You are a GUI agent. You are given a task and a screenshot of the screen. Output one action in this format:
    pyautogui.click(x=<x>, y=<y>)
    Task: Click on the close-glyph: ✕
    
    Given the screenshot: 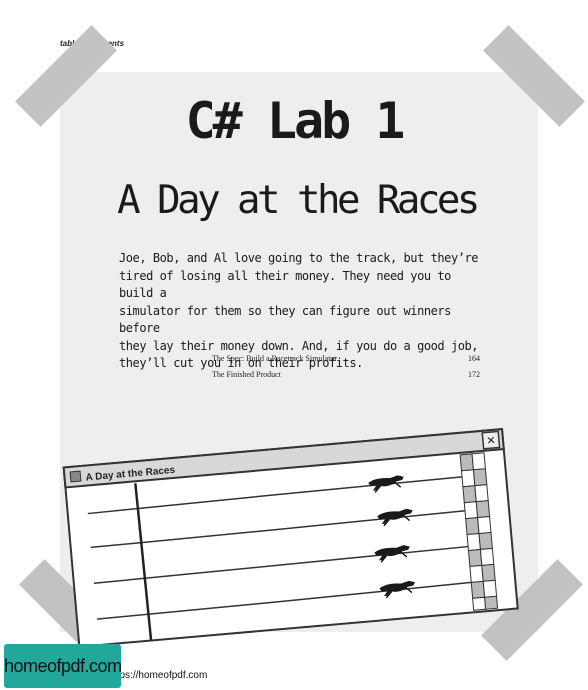 What is the action you would take?
    pyautogui.click(x=491, y=441)
    